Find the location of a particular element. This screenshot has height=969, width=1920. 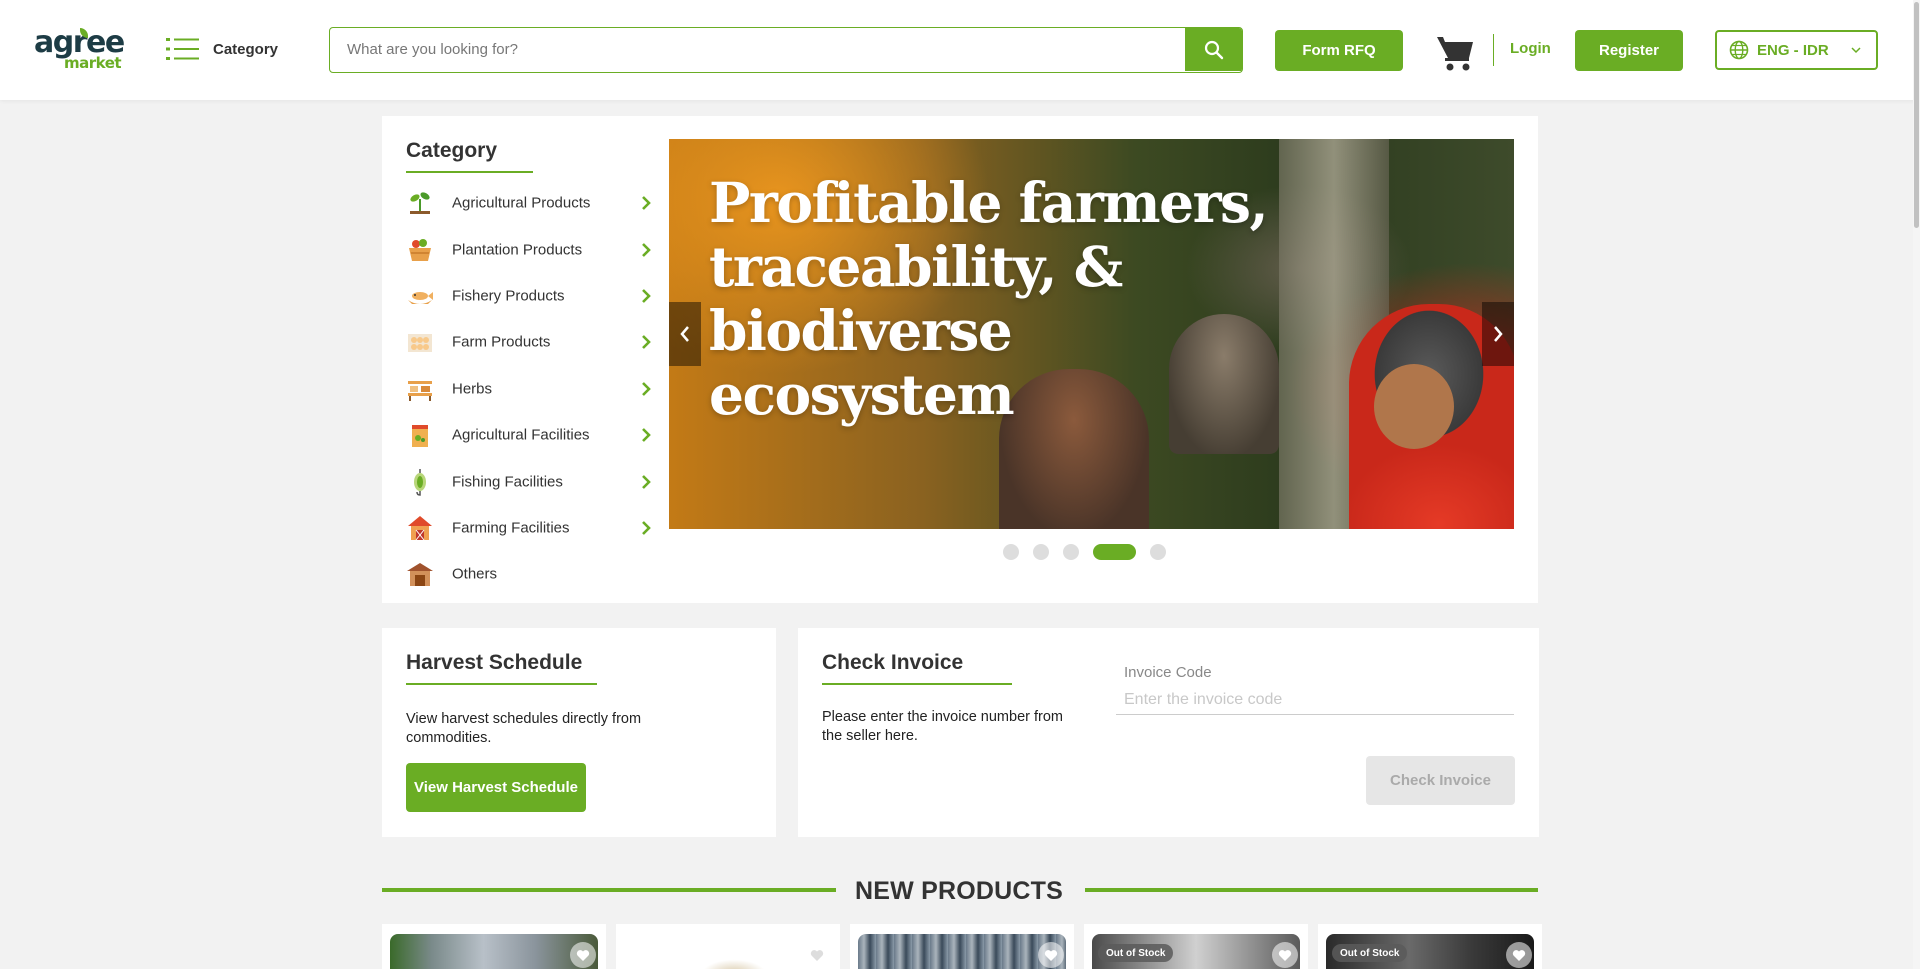

view-harvest-schedule-button: View Harvest Schedule is located at coordinates (496, 787).